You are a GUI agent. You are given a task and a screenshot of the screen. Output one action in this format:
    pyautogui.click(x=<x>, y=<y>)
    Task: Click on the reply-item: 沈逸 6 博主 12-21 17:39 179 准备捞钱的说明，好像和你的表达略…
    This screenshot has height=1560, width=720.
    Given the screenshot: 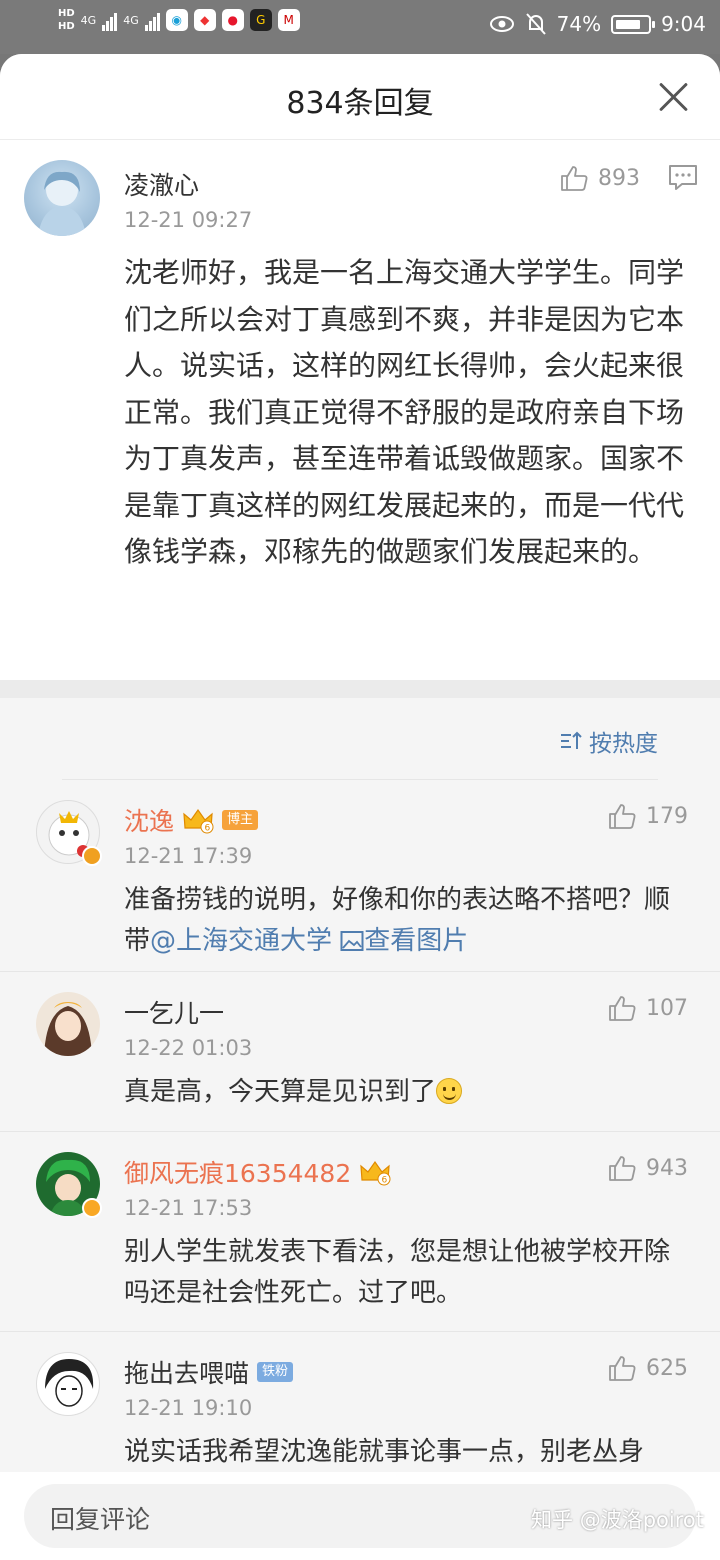 What is the action you would take?
    pyautogui.click(x=360, y=876)
    